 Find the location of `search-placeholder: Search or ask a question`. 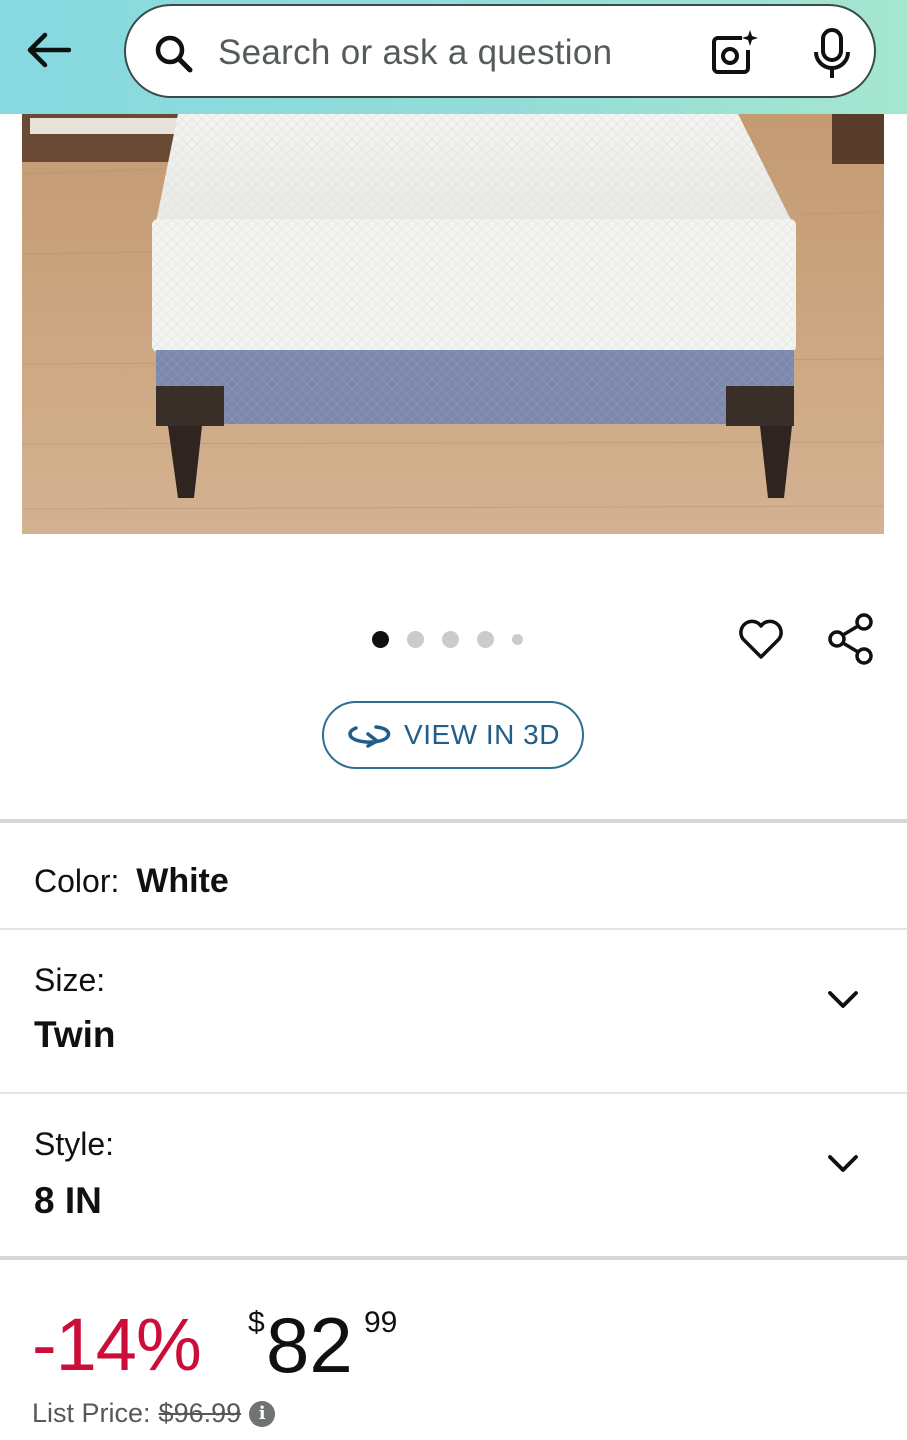

search-placeholder: Search or ask a question is located at coordinates (415, 52).